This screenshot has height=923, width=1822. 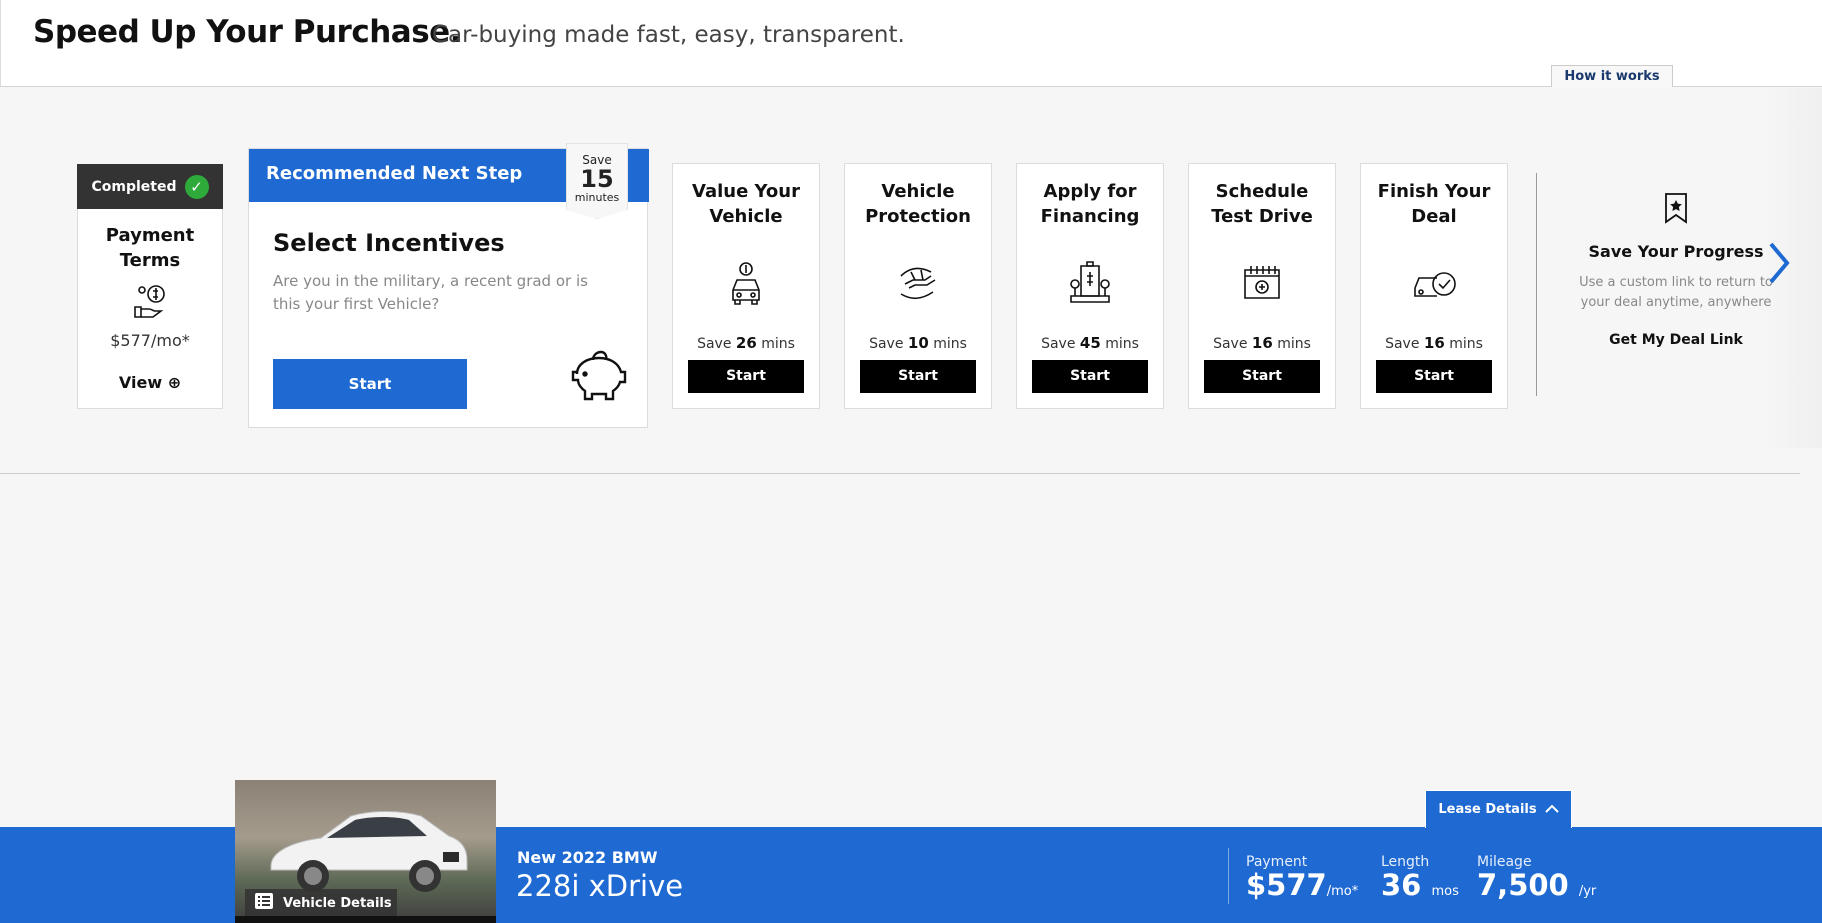 I want to click on car-value-icon, so click(x=746, y=285).